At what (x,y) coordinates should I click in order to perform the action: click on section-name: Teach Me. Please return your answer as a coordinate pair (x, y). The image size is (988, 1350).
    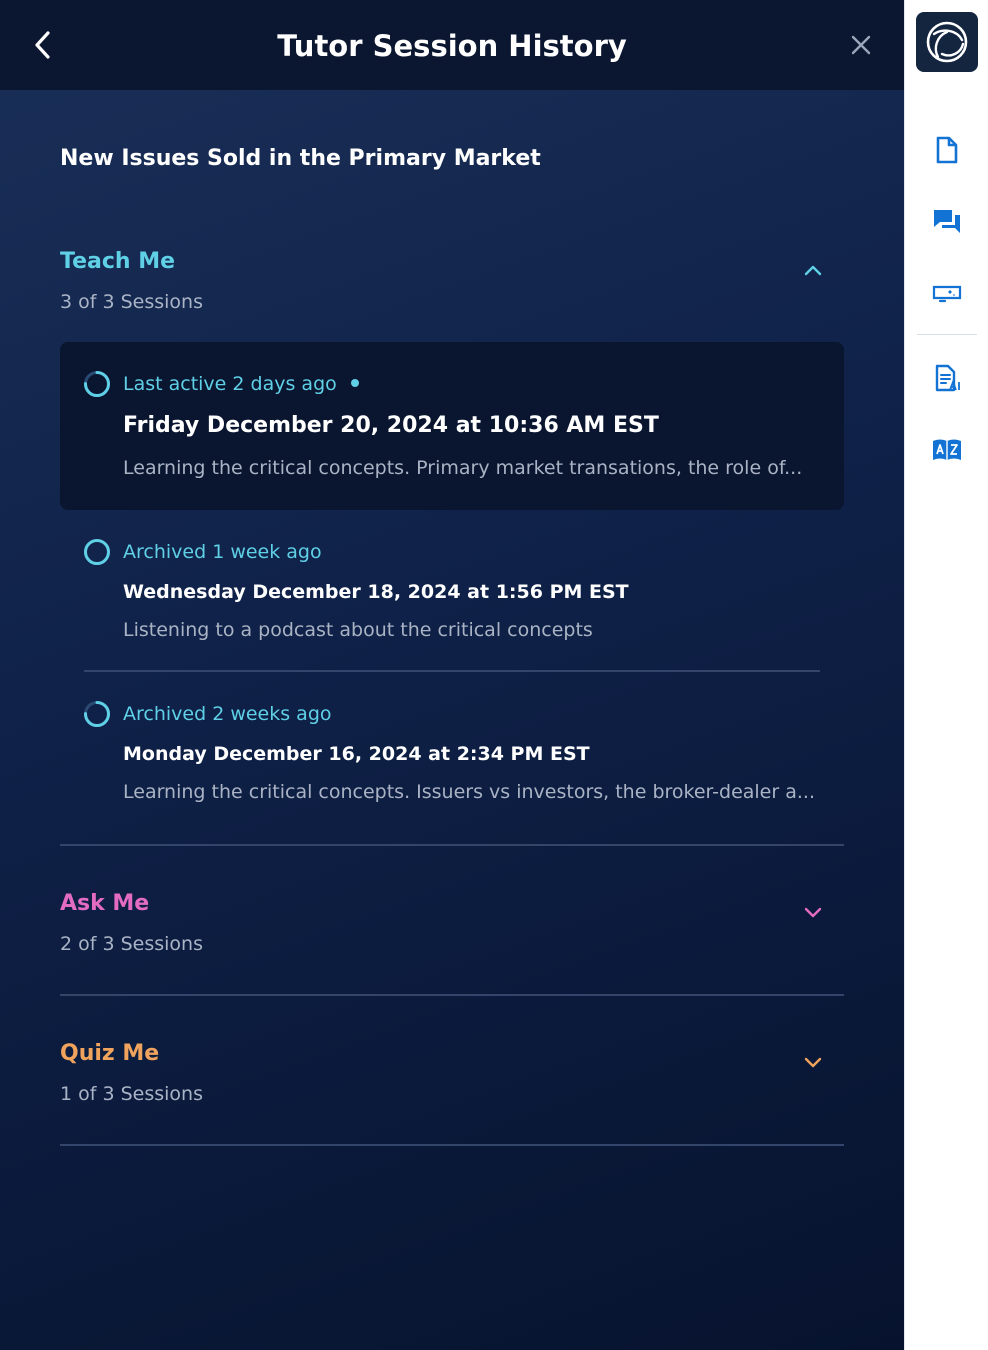
    Looking at the image, I should click on (118, 261).